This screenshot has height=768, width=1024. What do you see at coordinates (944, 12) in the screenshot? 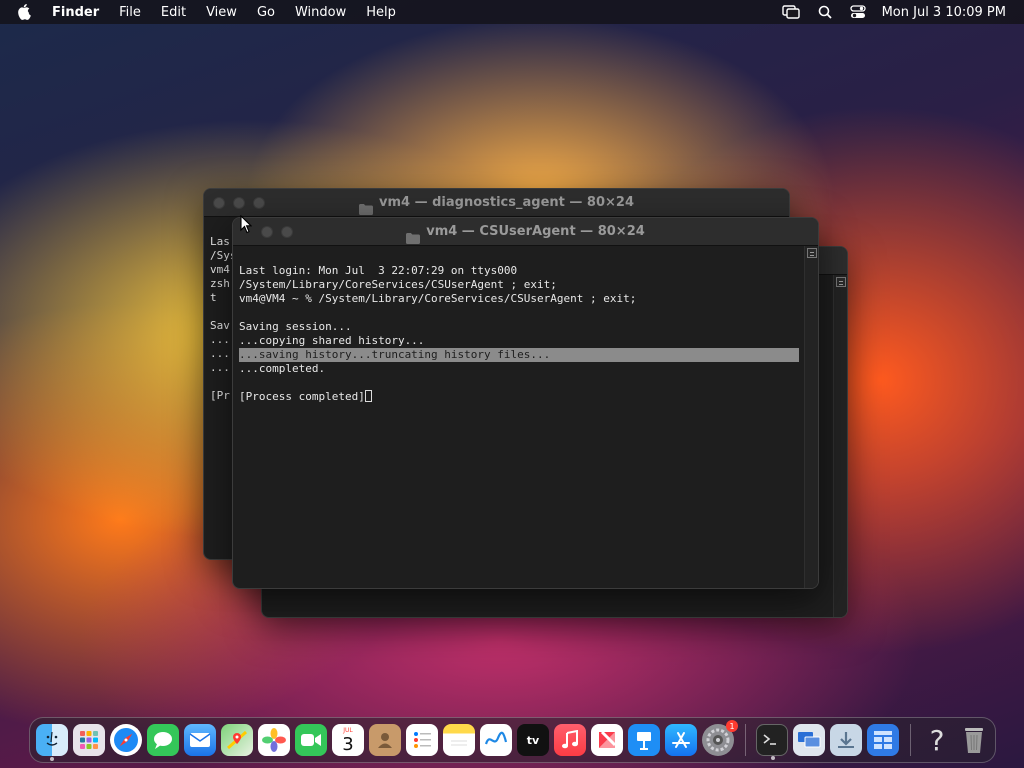
I see `menu-clock: Mon Jul 3 10:09 PM` at bounding box center [944, 12].